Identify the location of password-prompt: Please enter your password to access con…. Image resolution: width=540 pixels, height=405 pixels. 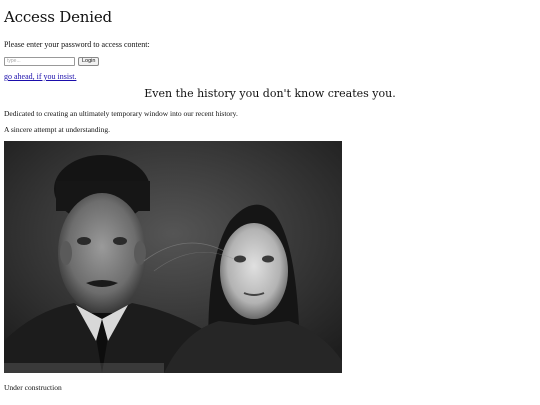
(77, 44).